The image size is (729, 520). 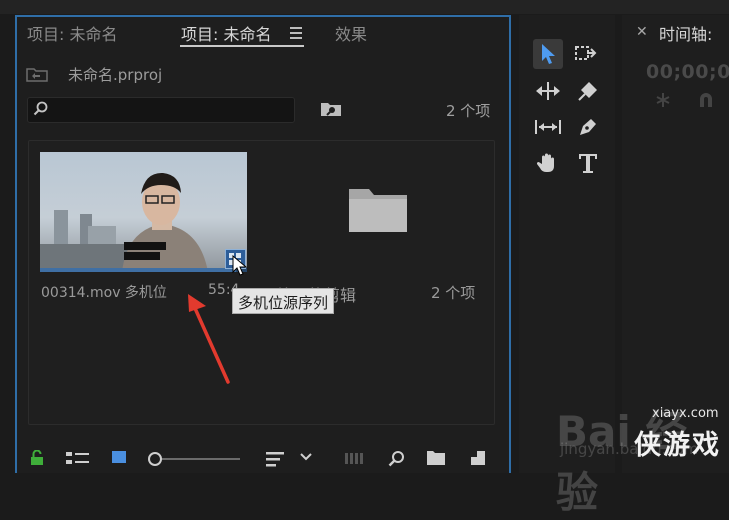 What do you see at coordinates (586, 54) in the screenshot?
I see `track-select-forward-icon` at bounding box center [586, 54].